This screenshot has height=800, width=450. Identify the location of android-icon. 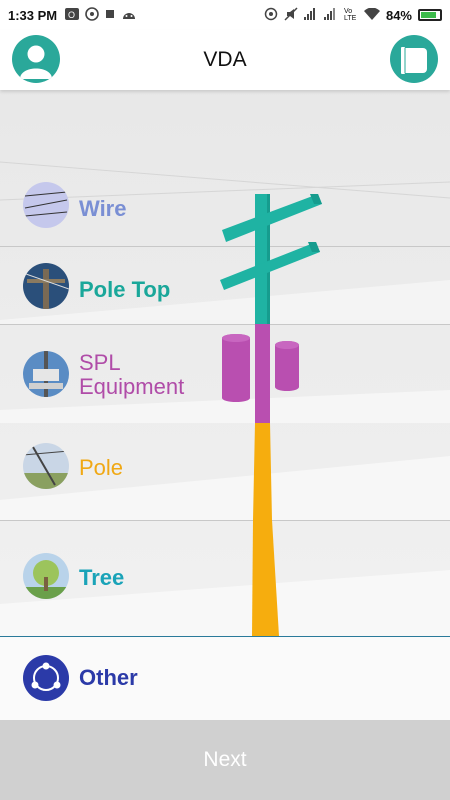
(129, 15).